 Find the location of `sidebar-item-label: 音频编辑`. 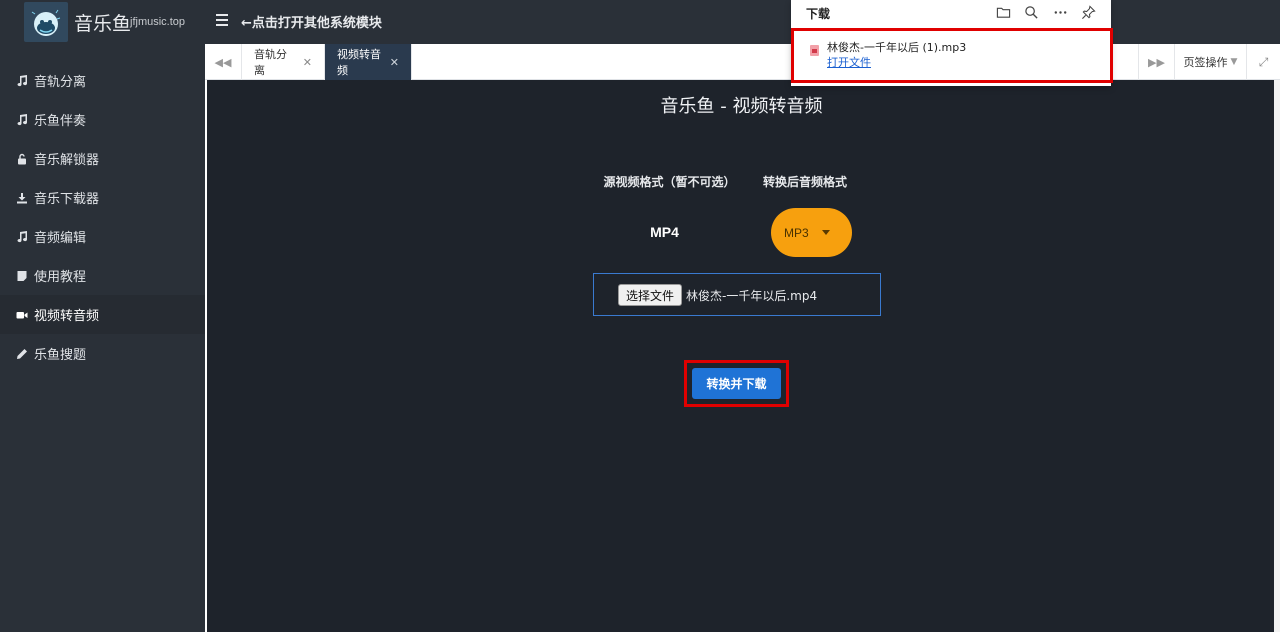

sidebar-item-label: 音频编辑 is located at coordinates (60, 238).